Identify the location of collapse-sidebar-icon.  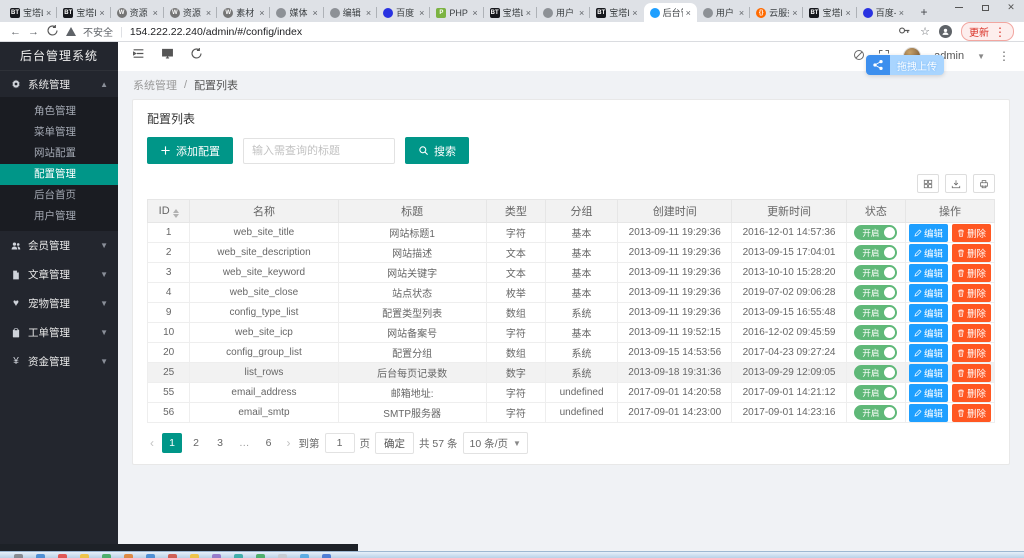
(138, 56).